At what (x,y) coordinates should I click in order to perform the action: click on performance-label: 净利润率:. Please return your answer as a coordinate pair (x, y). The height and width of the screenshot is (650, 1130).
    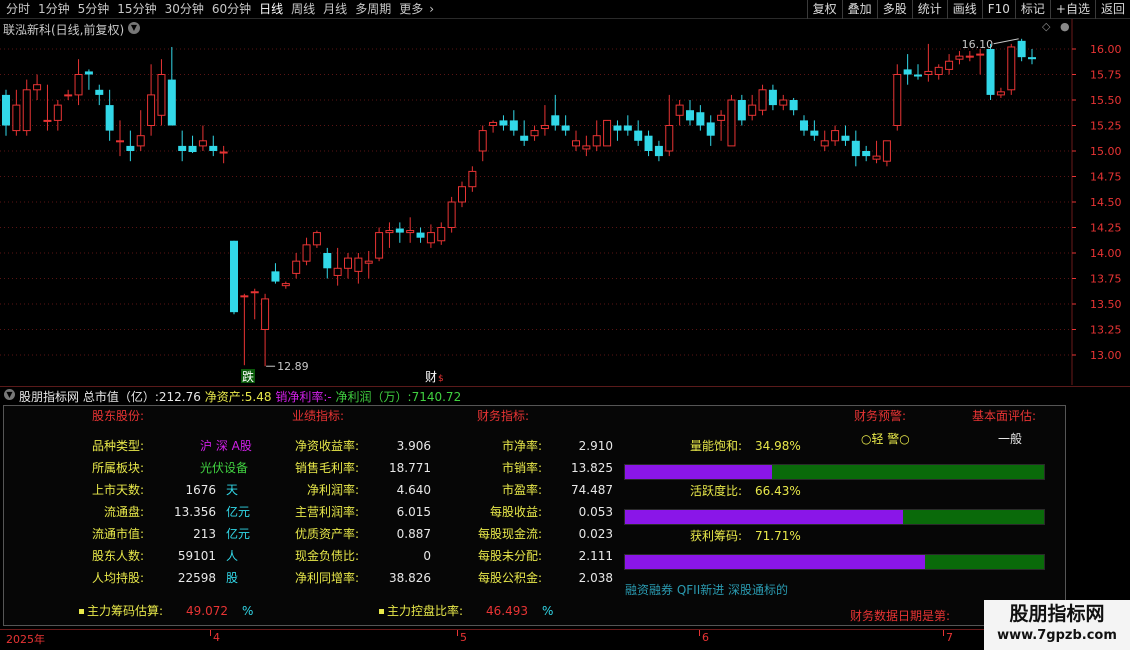
    Looking at the image, I should click on (332, 490).